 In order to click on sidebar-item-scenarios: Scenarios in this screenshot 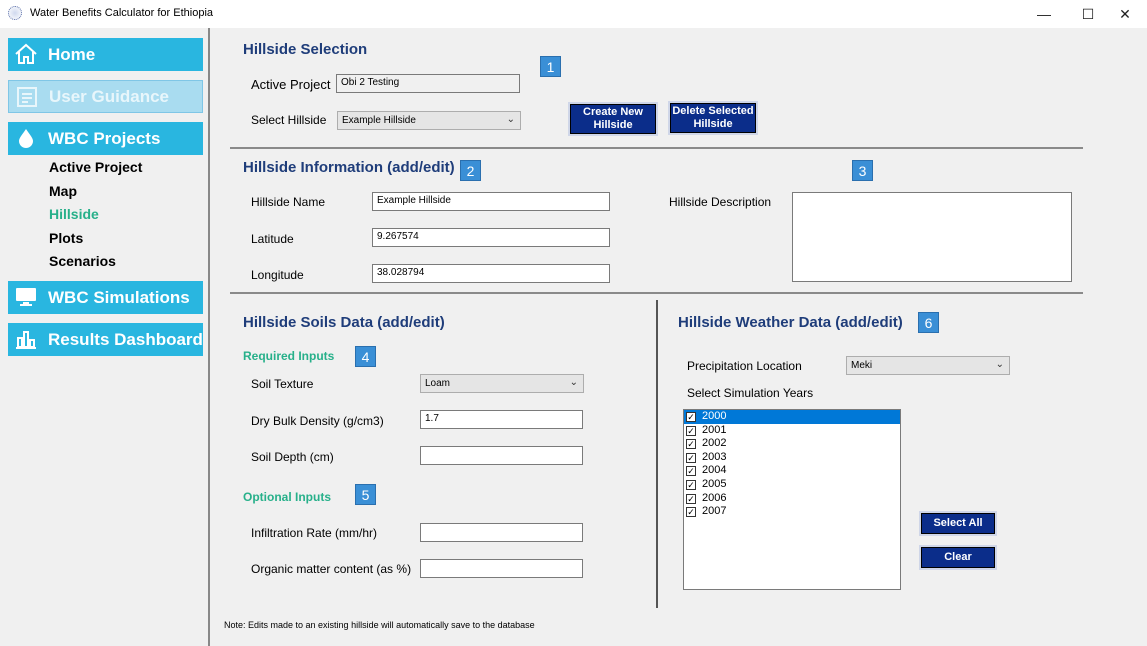, I will do `click(82, 261)`.